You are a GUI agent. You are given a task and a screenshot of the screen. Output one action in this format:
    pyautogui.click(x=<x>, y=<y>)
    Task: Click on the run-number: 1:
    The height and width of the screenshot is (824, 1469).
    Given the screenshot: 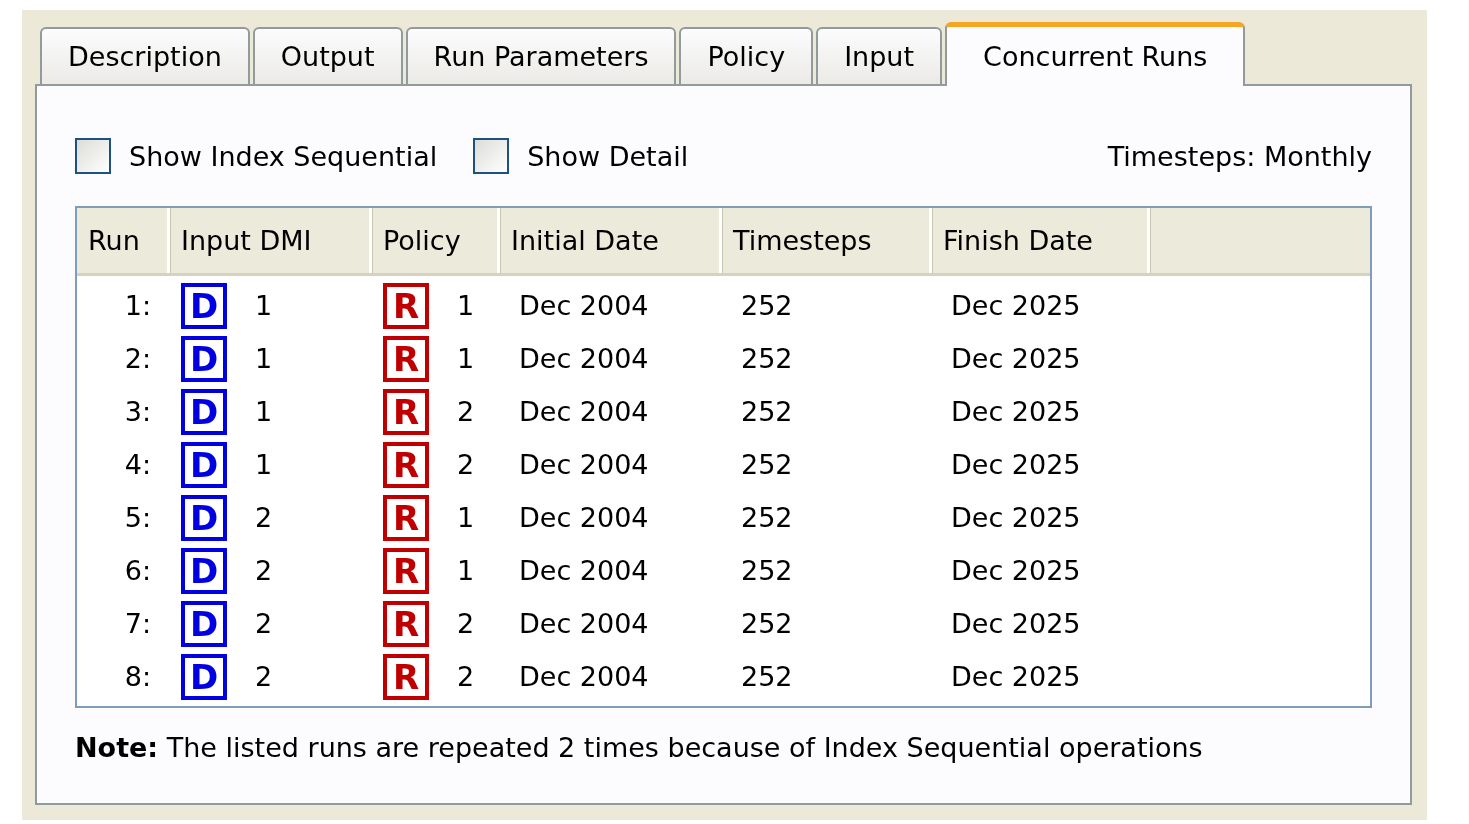 What is the action you would take?
    pyautogui.click(x=137, y=305)
    